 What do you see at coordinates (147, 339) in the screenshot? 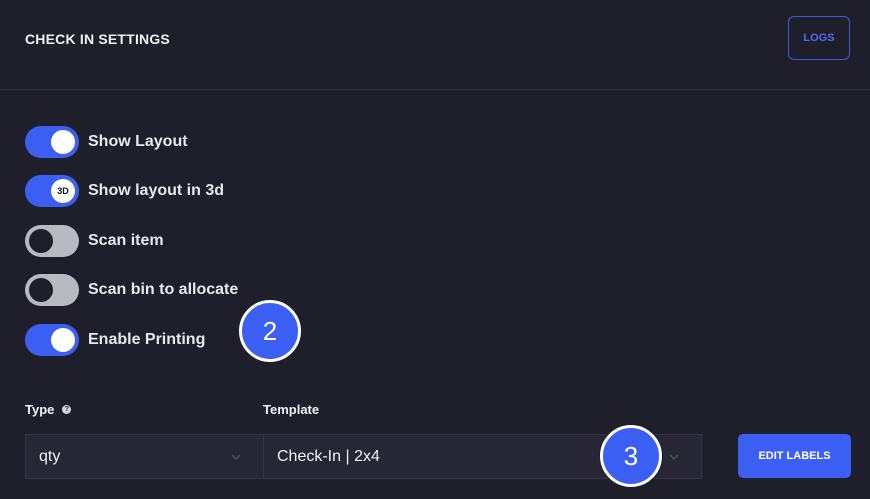
I see `toggle-label: Enable Printing` at bounding box center [147, 339].